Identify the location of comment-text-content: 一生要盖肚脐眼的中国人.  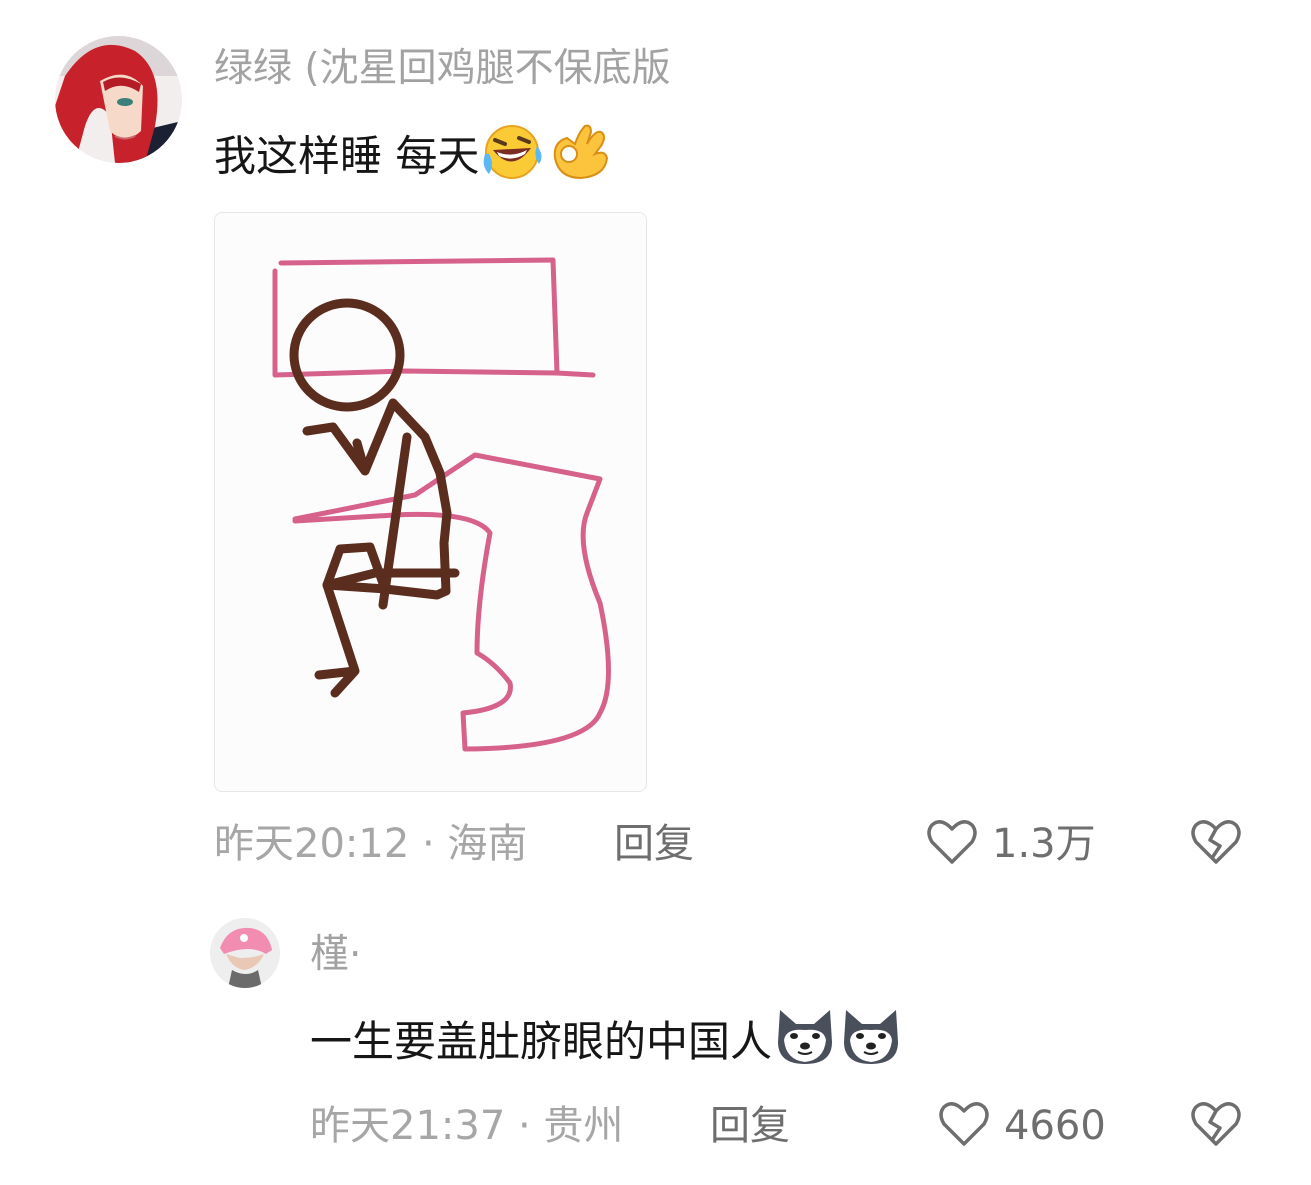
(541, 1041).